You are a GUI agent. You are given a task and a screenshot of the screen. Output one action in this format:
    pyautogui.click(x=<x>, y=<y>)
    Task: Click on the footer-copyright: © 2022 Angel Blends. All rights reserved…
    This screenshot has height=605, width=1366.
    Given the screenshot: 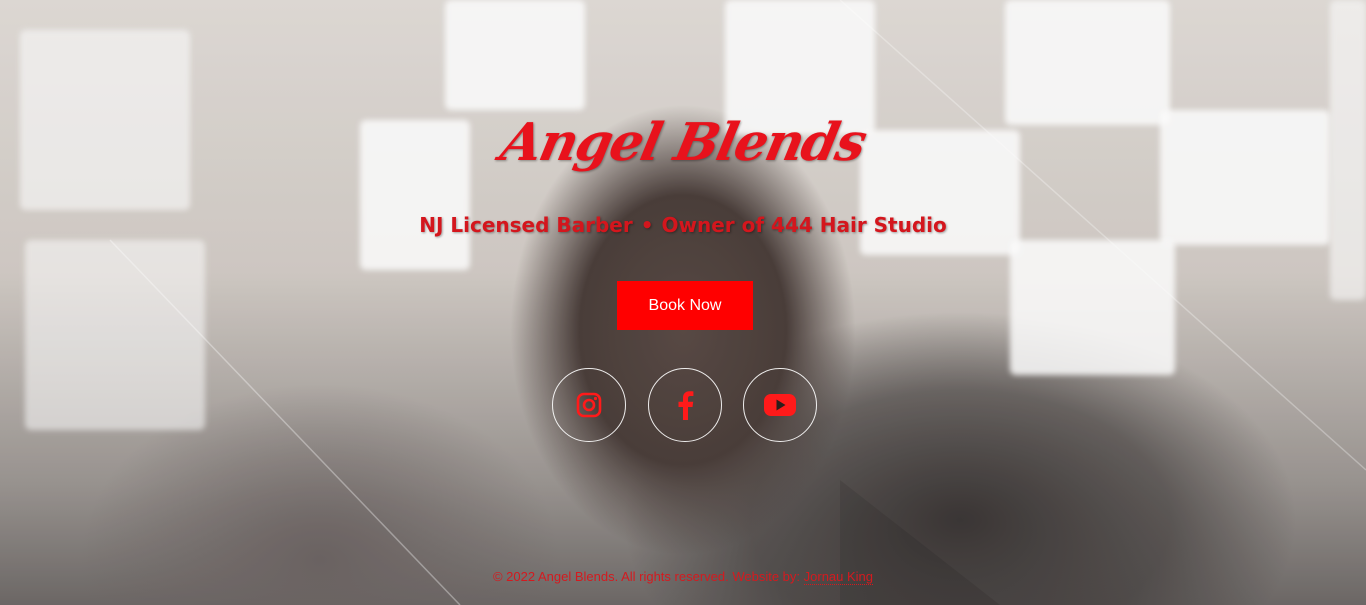 What is the action you would take?
    pyautogui.click(x=648, y=576)
    